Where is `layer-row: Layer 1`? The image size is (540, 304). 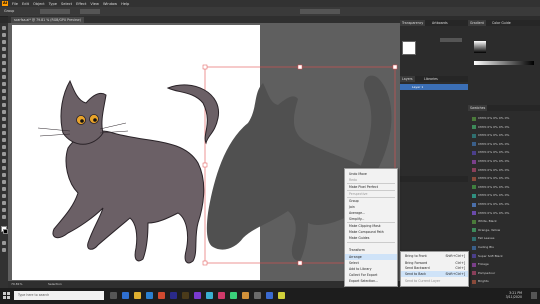 layer-row: Layer 1 is located at coordinates (434, 87).